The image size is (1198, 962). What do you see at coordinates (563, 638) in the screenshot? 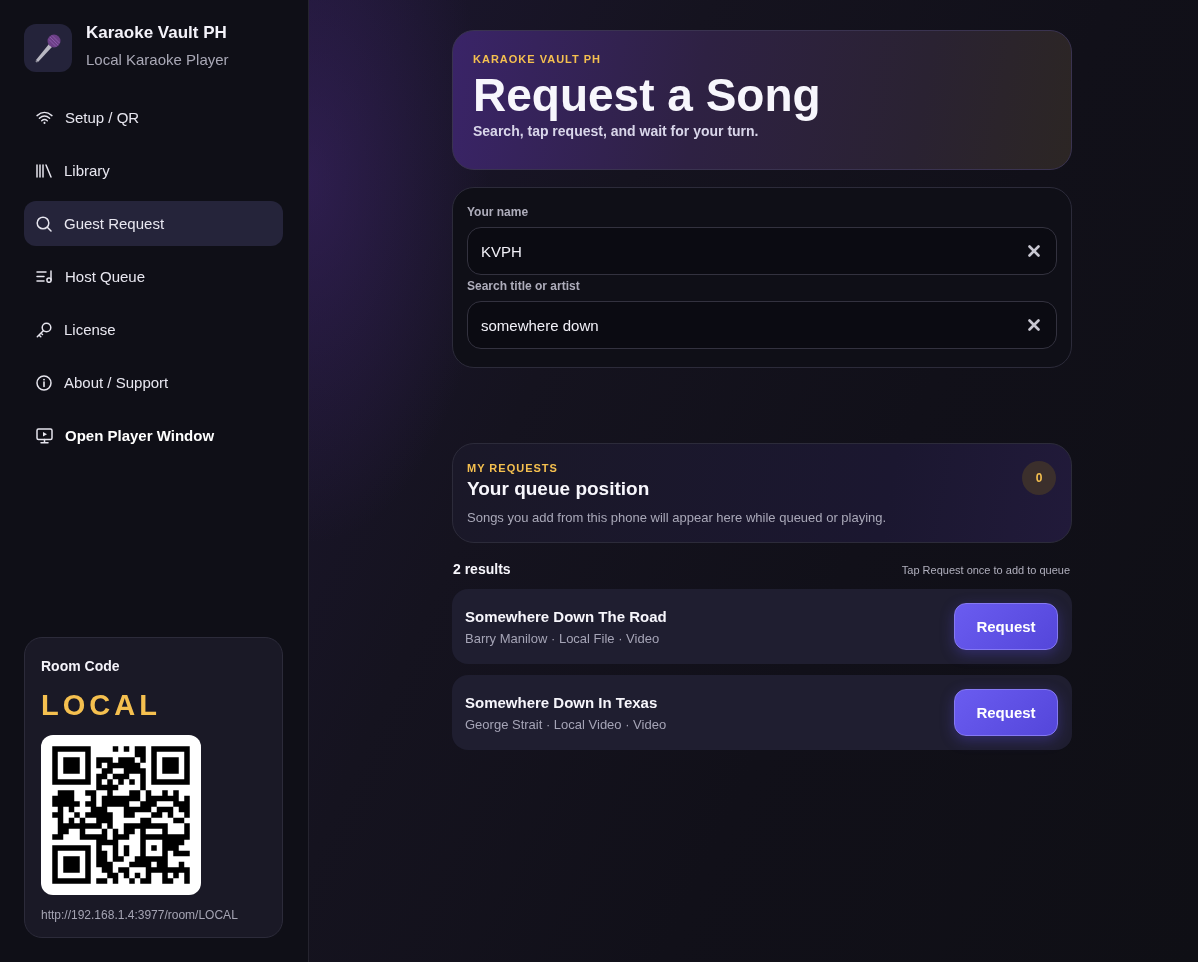
I see `song-meta: Barry Manilow · Local File · Video` at bounding box center [563, 638].